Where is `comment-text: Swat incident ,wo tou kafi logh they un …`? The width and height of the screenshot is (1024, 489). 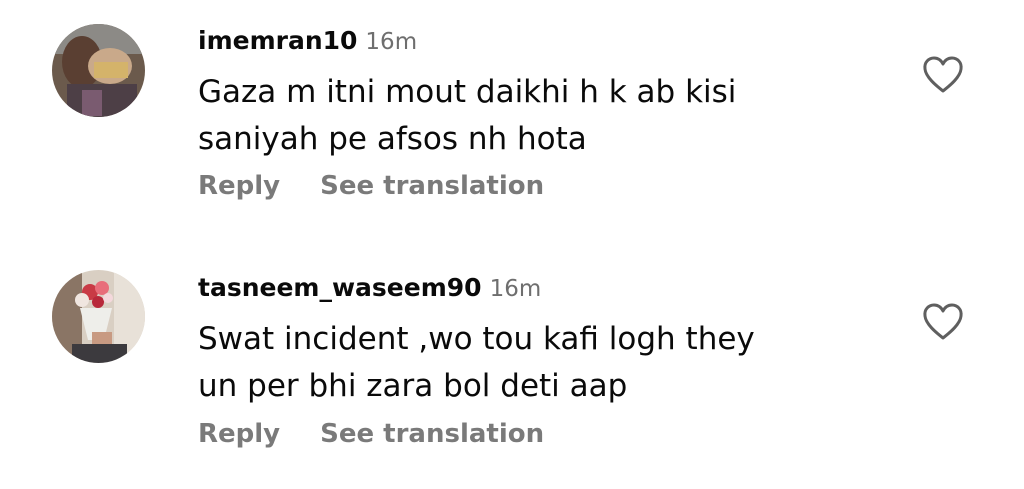 comment-text: Swat incident ,wo tou kafi logh they un … is located at coordinates (476, 362).